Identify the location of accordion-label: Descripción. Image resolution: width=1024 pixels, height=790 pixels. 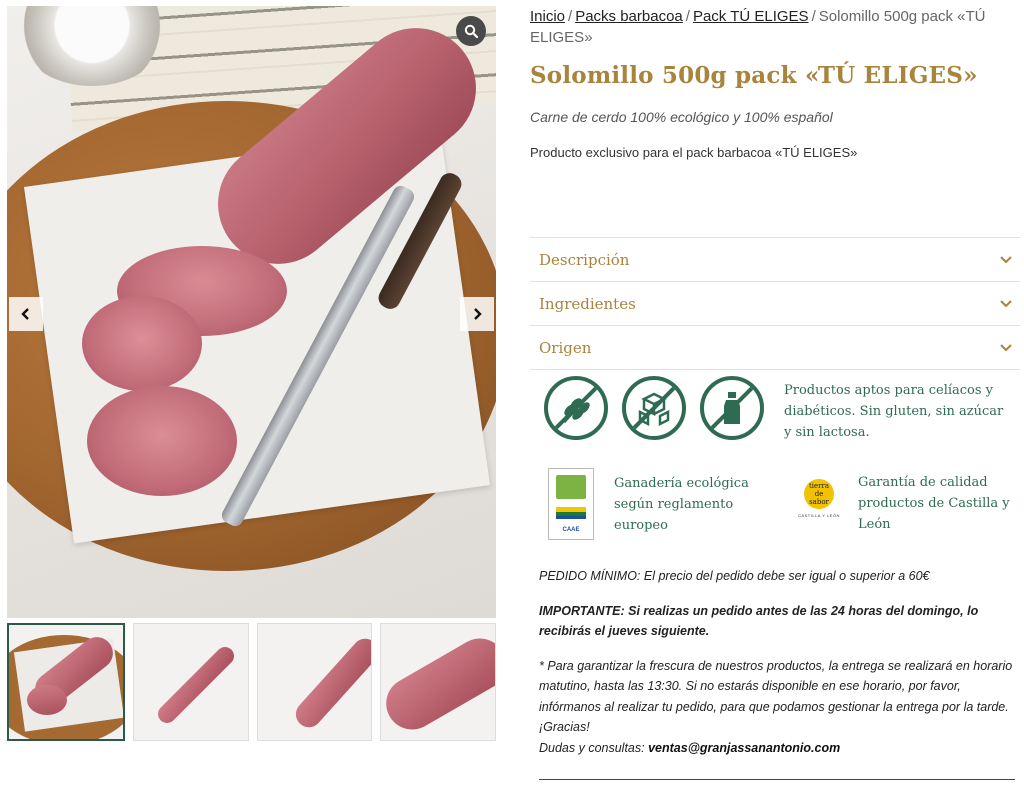
(584, 259).